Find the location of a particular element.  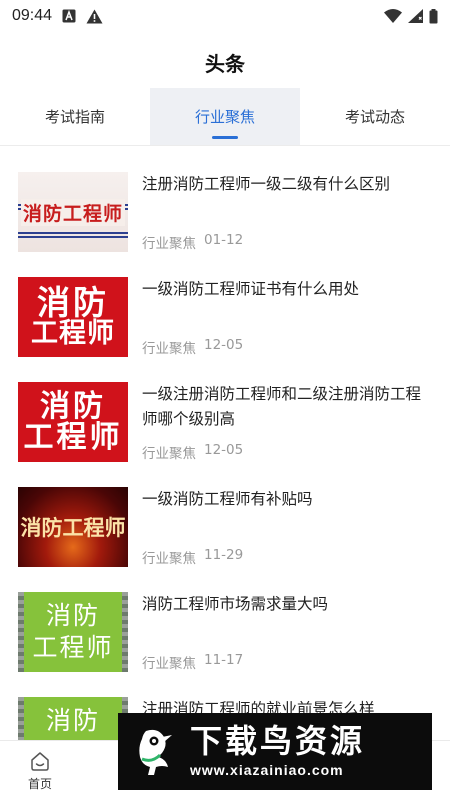

nav-home: 首页 is located at coordinates (40, 770).